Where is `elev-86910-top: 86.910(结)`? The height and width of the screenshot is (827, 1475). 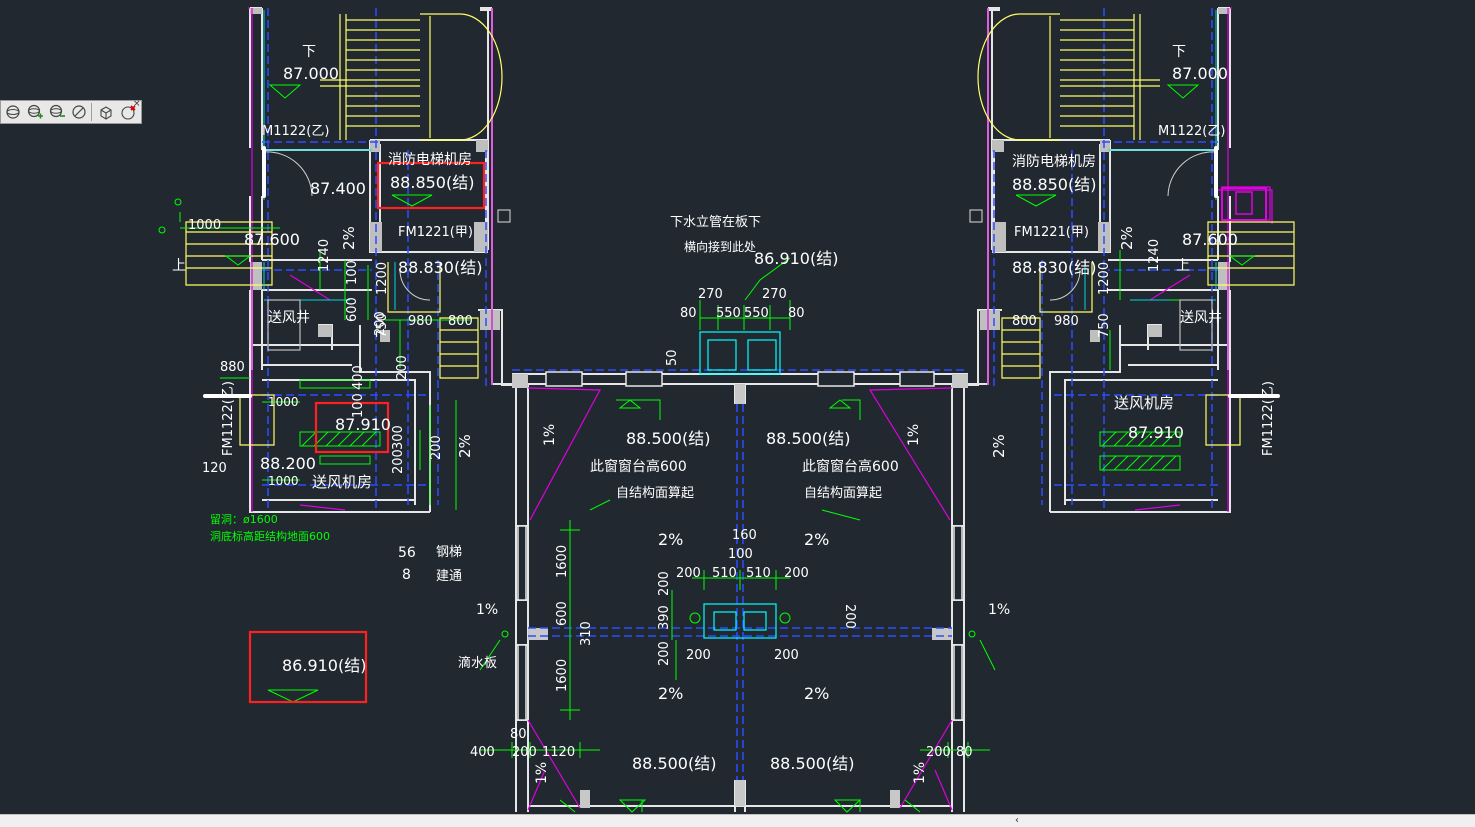
elev-86910-top: 86.910(结) is located at coordinates (796, 258).